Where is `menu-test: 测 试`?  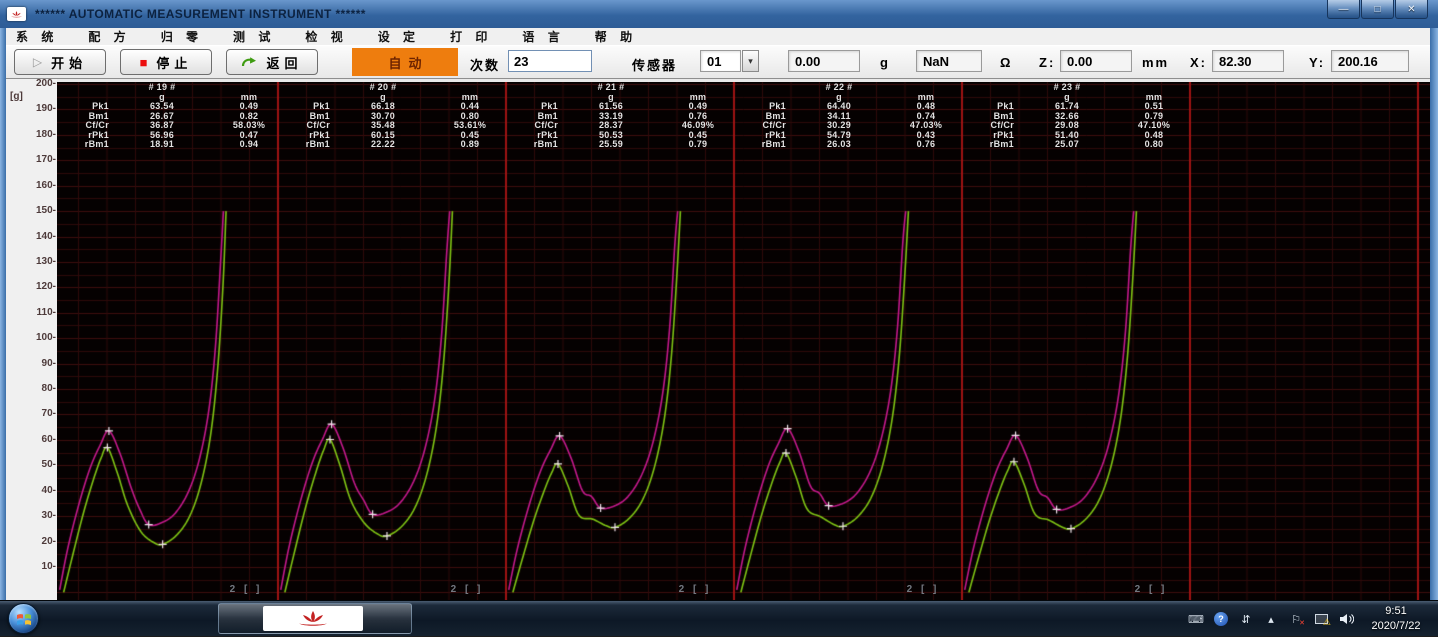
menu-test: 测 试 is located at coordinates (254, 36).